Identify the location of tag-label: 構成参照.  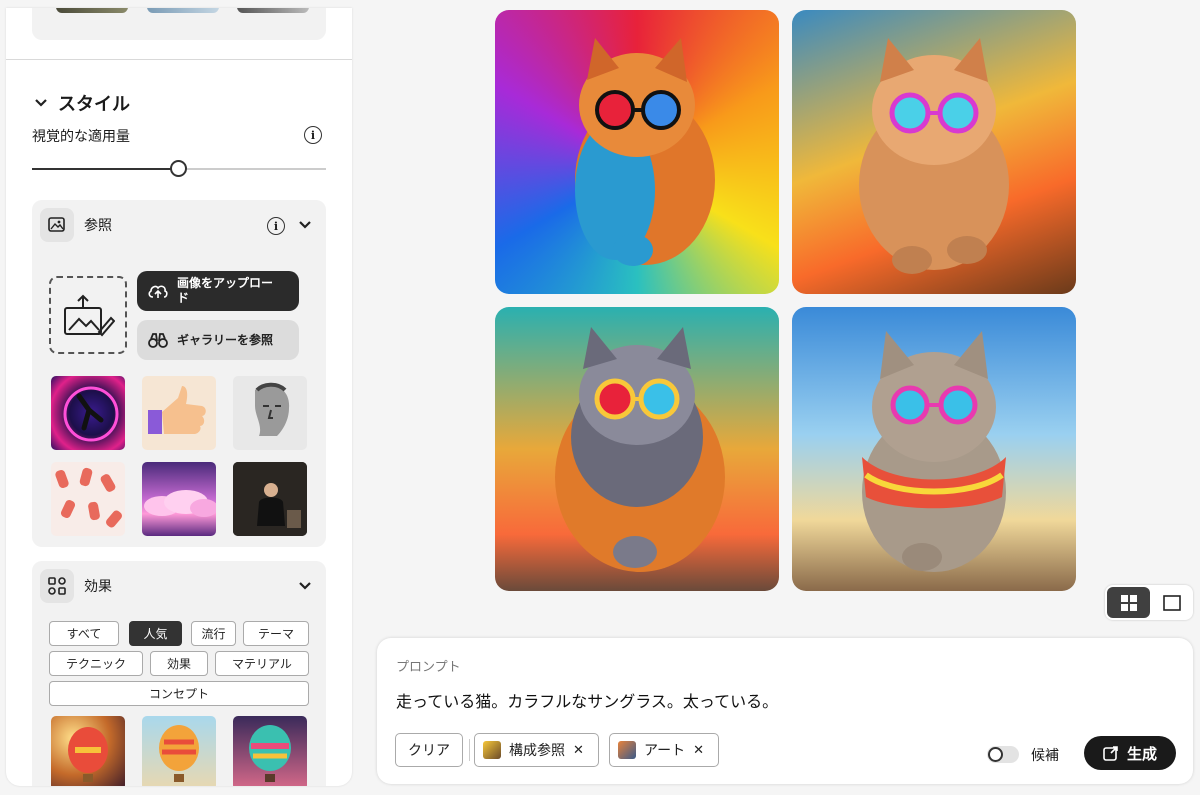
(537, 751).